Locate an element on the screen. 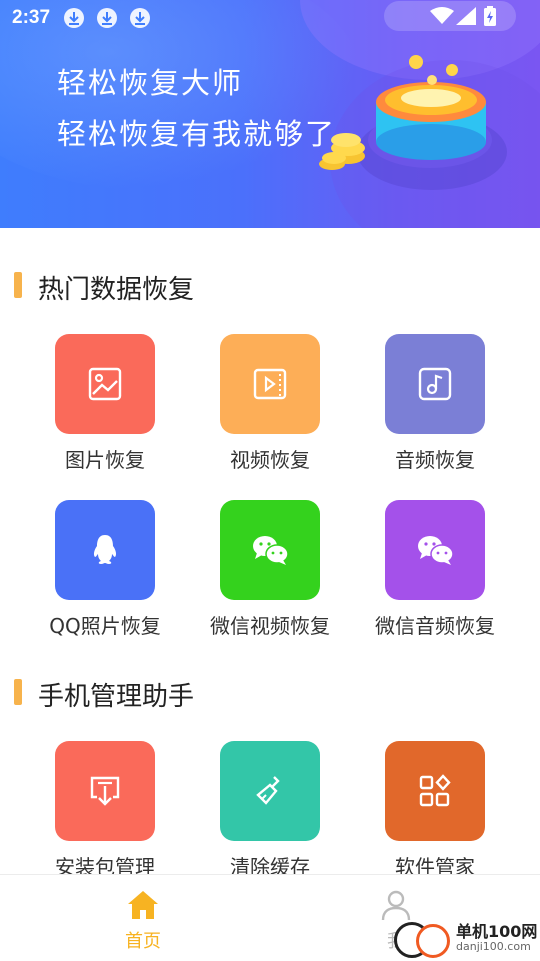 This screenshot has width=540, height=961. package-icon is located at coordinates (105, 791).